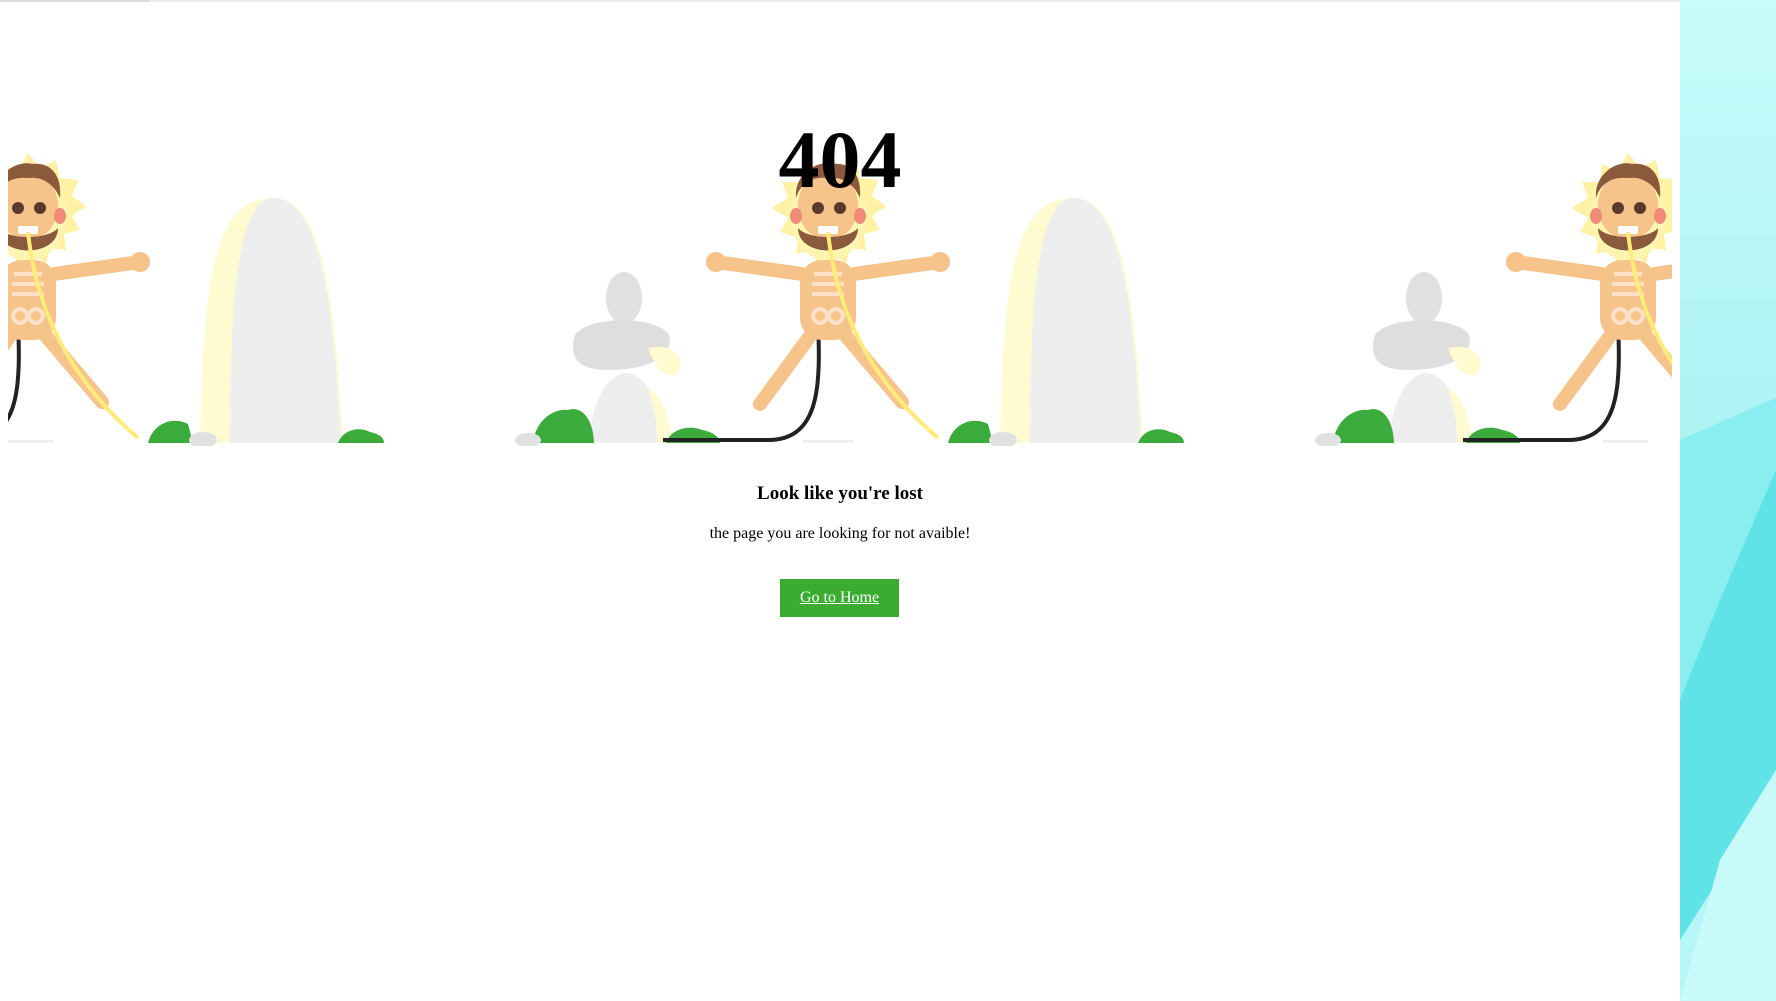 The image size is (1776, 1001). Describe the element at coordinates (840, 493) in the screenshot. I see `lost-heading: Look like you're lost` at that location.